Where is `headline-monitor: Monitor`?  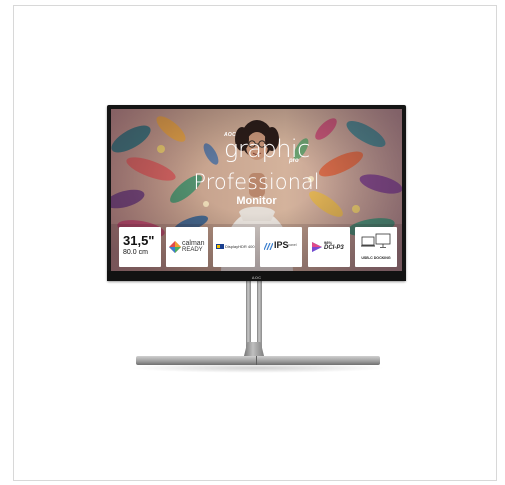 headline-monitor: Monitor is located at coordinates (256, 201).